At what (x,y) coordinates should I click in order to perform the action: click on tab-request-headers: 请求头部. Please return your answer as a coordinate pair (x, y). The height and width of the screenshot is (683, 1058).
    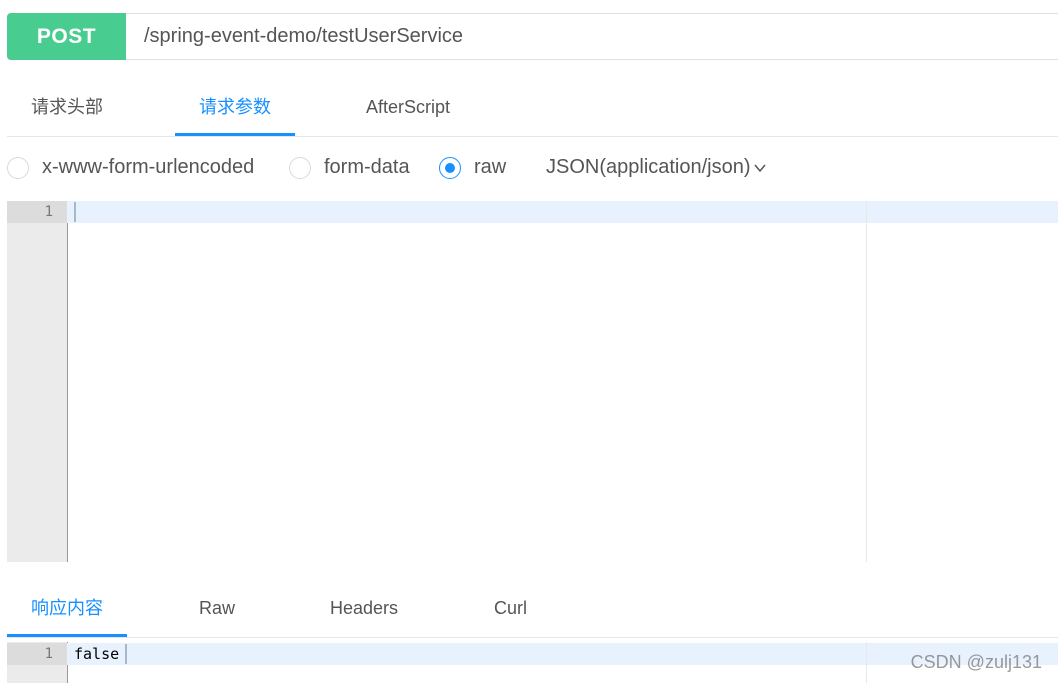
    Looking at the image, I should click on (67, 107).